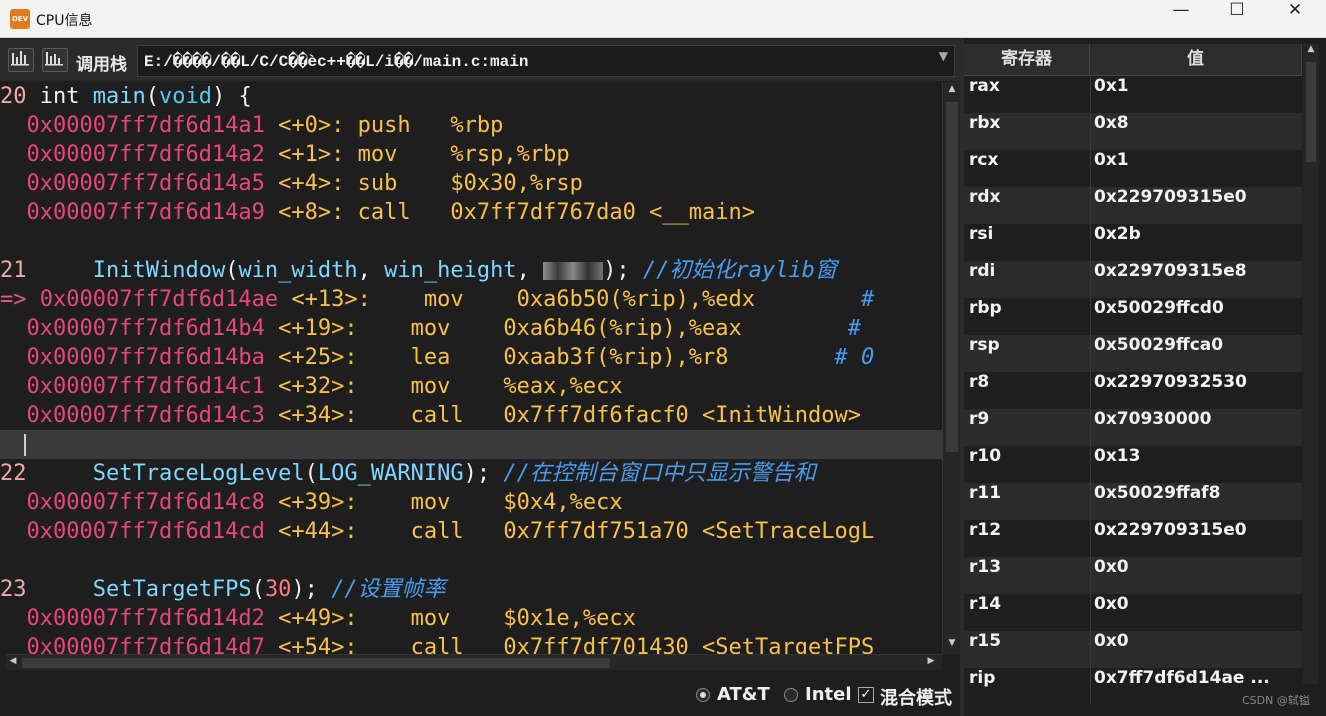 This screenshot has height=716, width=1326. What do you see at coordinates (1133, 464) in the screenshot?
I see `register-row: r10 0x13` at bounding box center [1133, 464].